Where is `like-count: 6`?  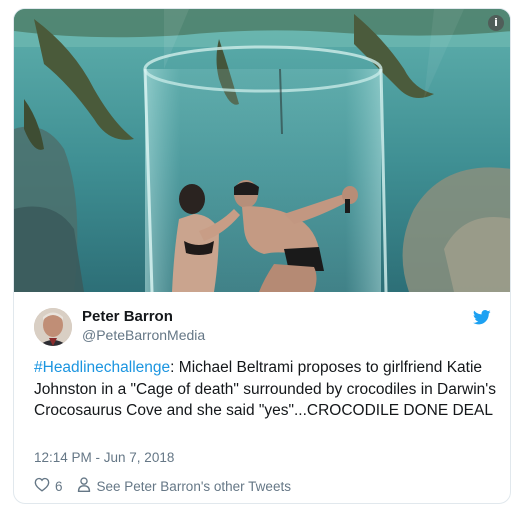 like-count: 6 is located at coordinates (59, 486).